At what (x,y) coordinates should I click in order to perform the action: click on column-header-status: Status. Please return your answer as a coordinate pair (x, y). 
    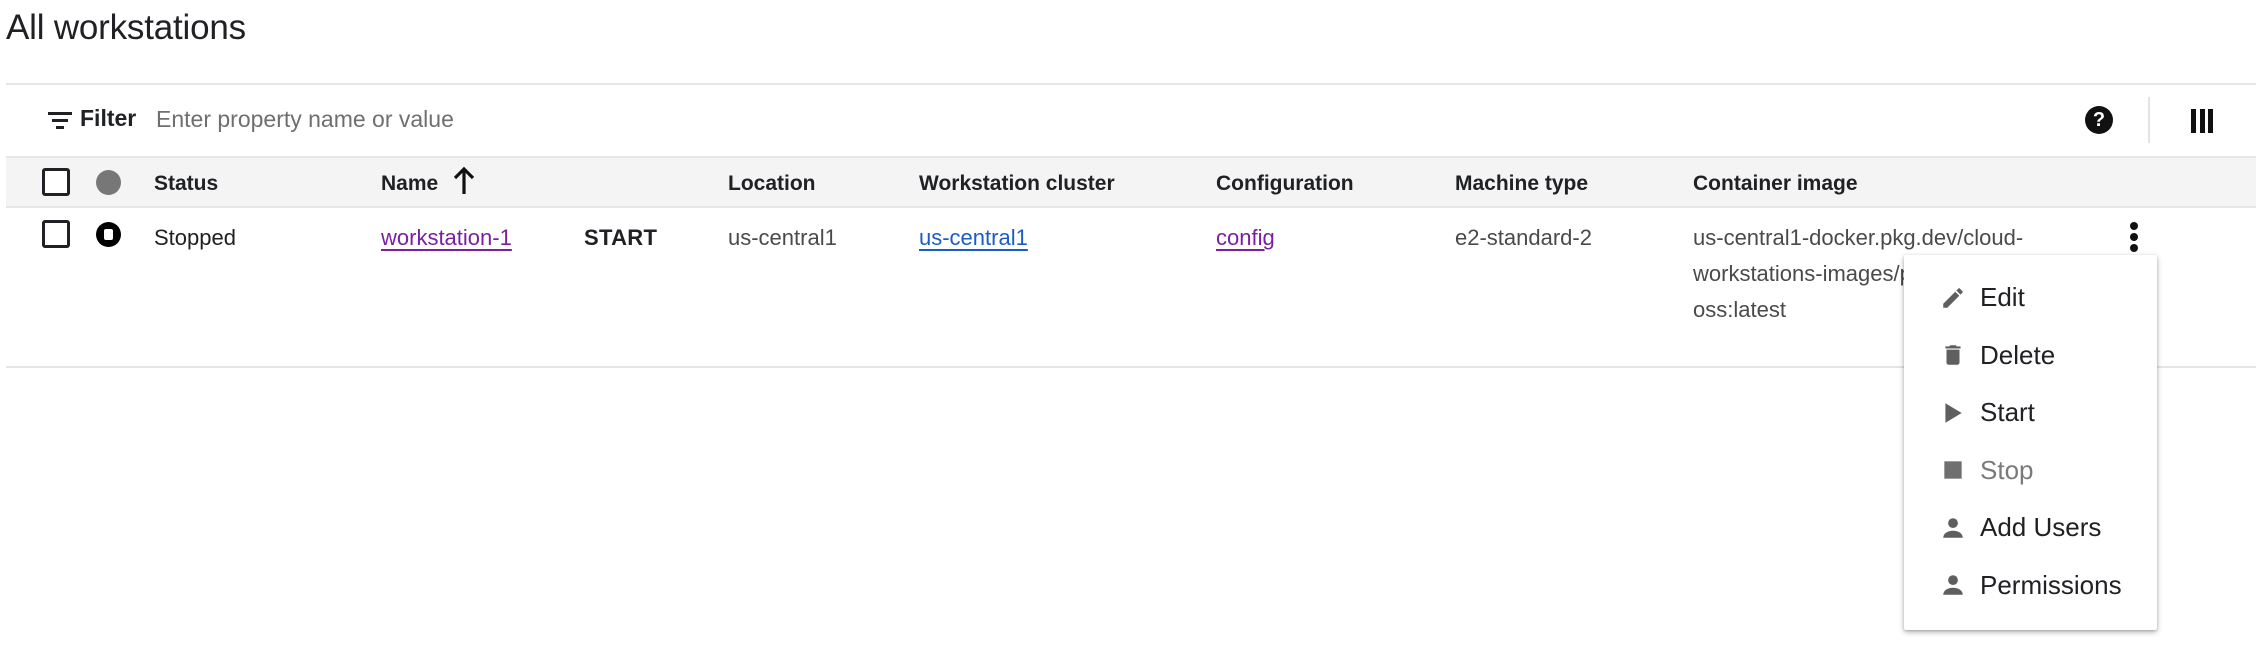
    Looking at the image, I should click on (186, 184).